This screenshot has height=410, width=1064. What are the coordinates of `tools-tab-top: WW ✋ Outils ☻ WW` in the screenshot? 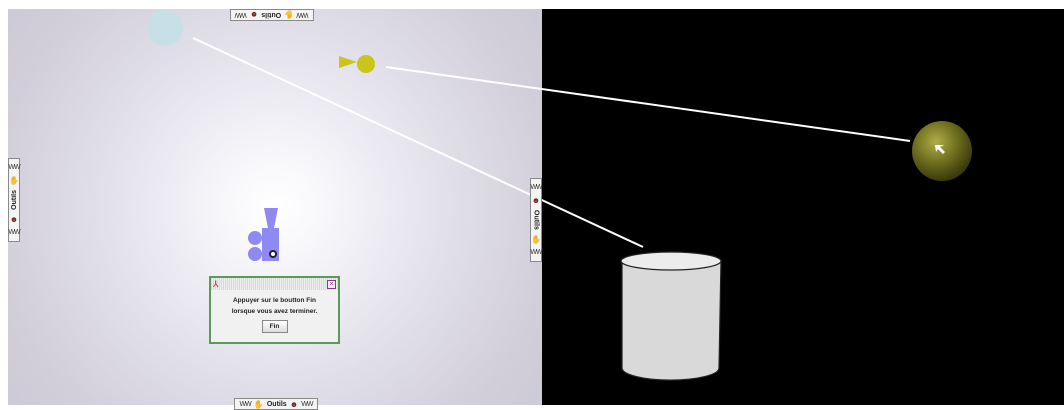 It's located at (272, 15).